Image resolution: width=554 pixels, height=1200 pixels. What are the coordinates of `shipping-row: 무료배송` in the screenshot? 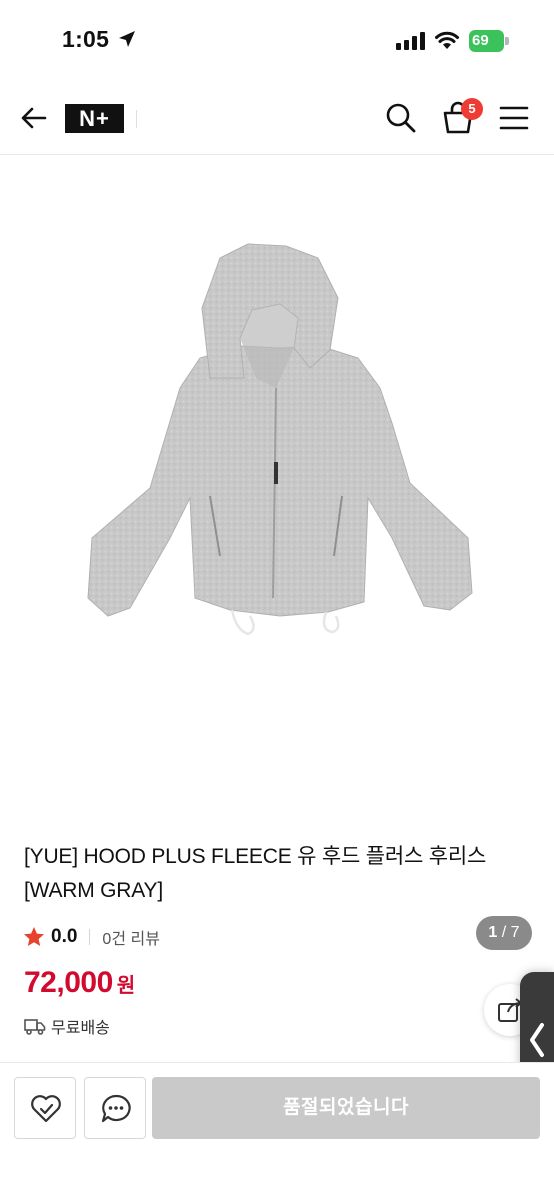 It's located at (67, 1026).